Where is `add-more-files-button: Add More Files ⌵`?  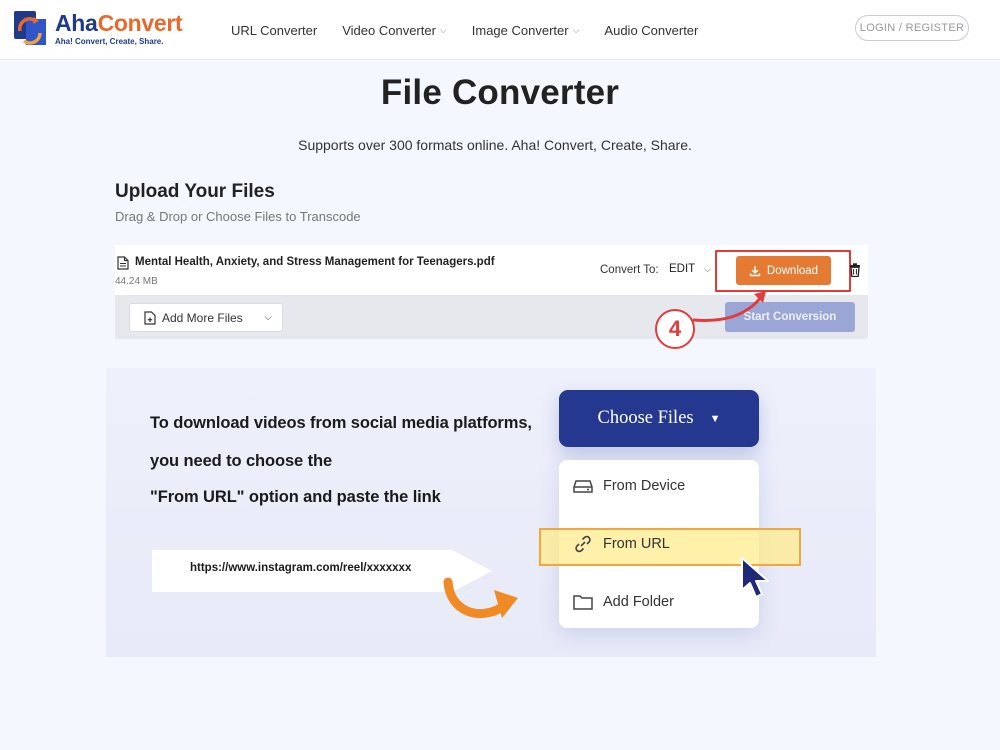
add-more-files-button: Add More Files ⌵ is located at coordinates (206, 317).